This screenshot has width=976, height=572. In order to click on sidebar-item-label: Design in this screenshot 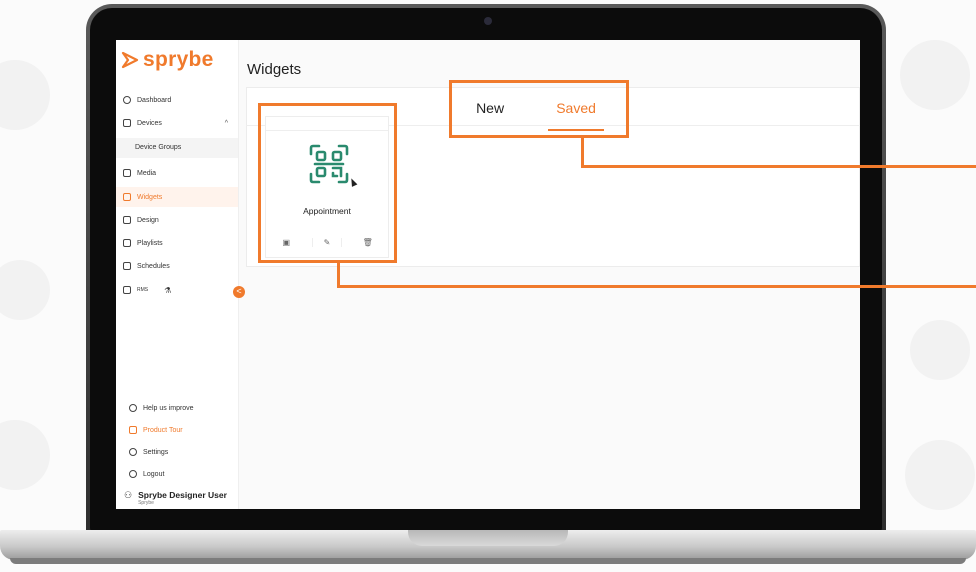, I will do `click(148, 220)`.